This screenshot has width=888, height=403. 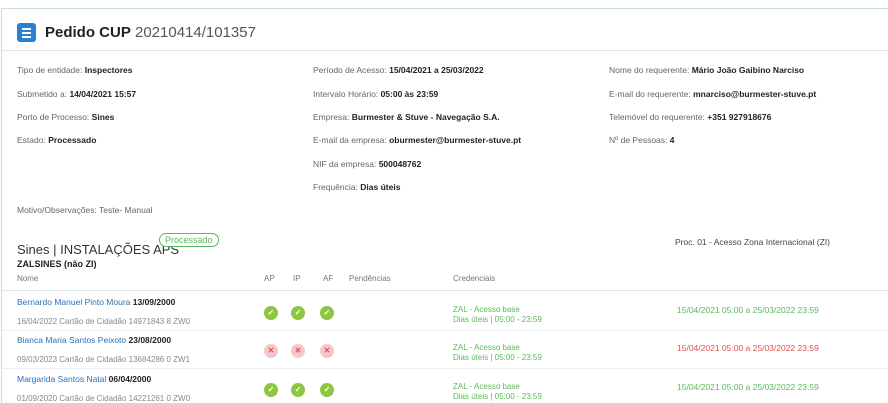 I want to click on col-pendencias: Pendências, so click(x=370, y=278).